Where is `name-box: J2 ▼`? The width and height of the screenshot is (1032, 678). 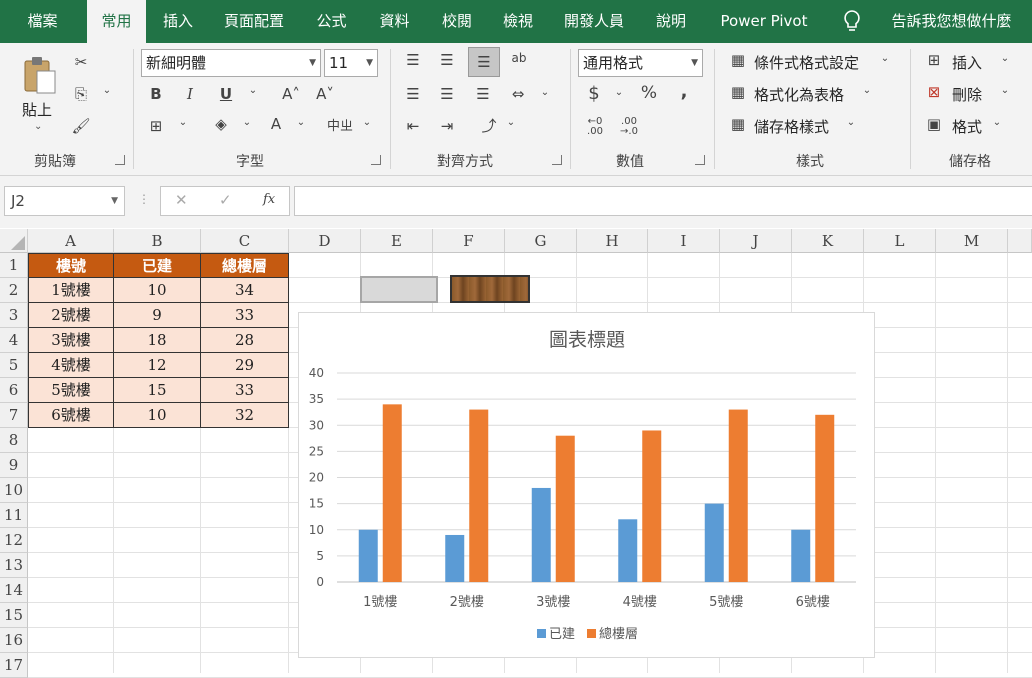 name-box: J2 ▼ is located at coordinates (64, 201).